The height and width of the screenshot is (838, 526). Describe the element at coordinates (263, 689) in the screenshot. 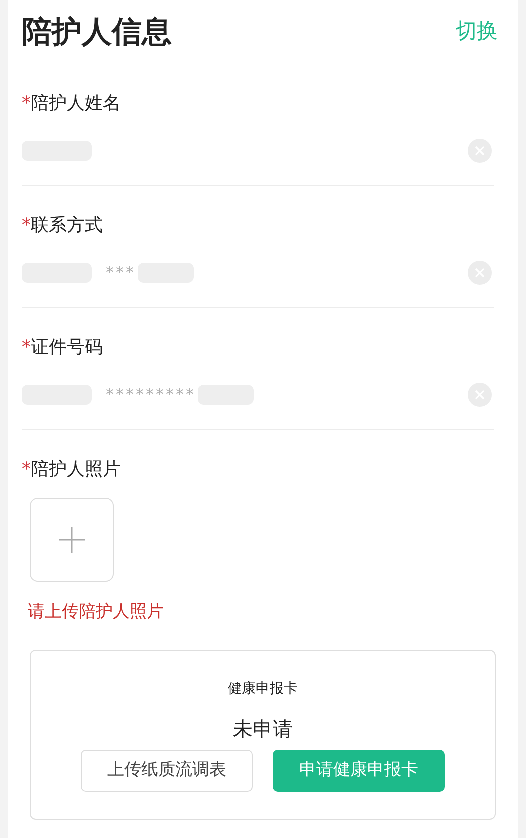

I see `card-title: 健康申报卡` at that location.